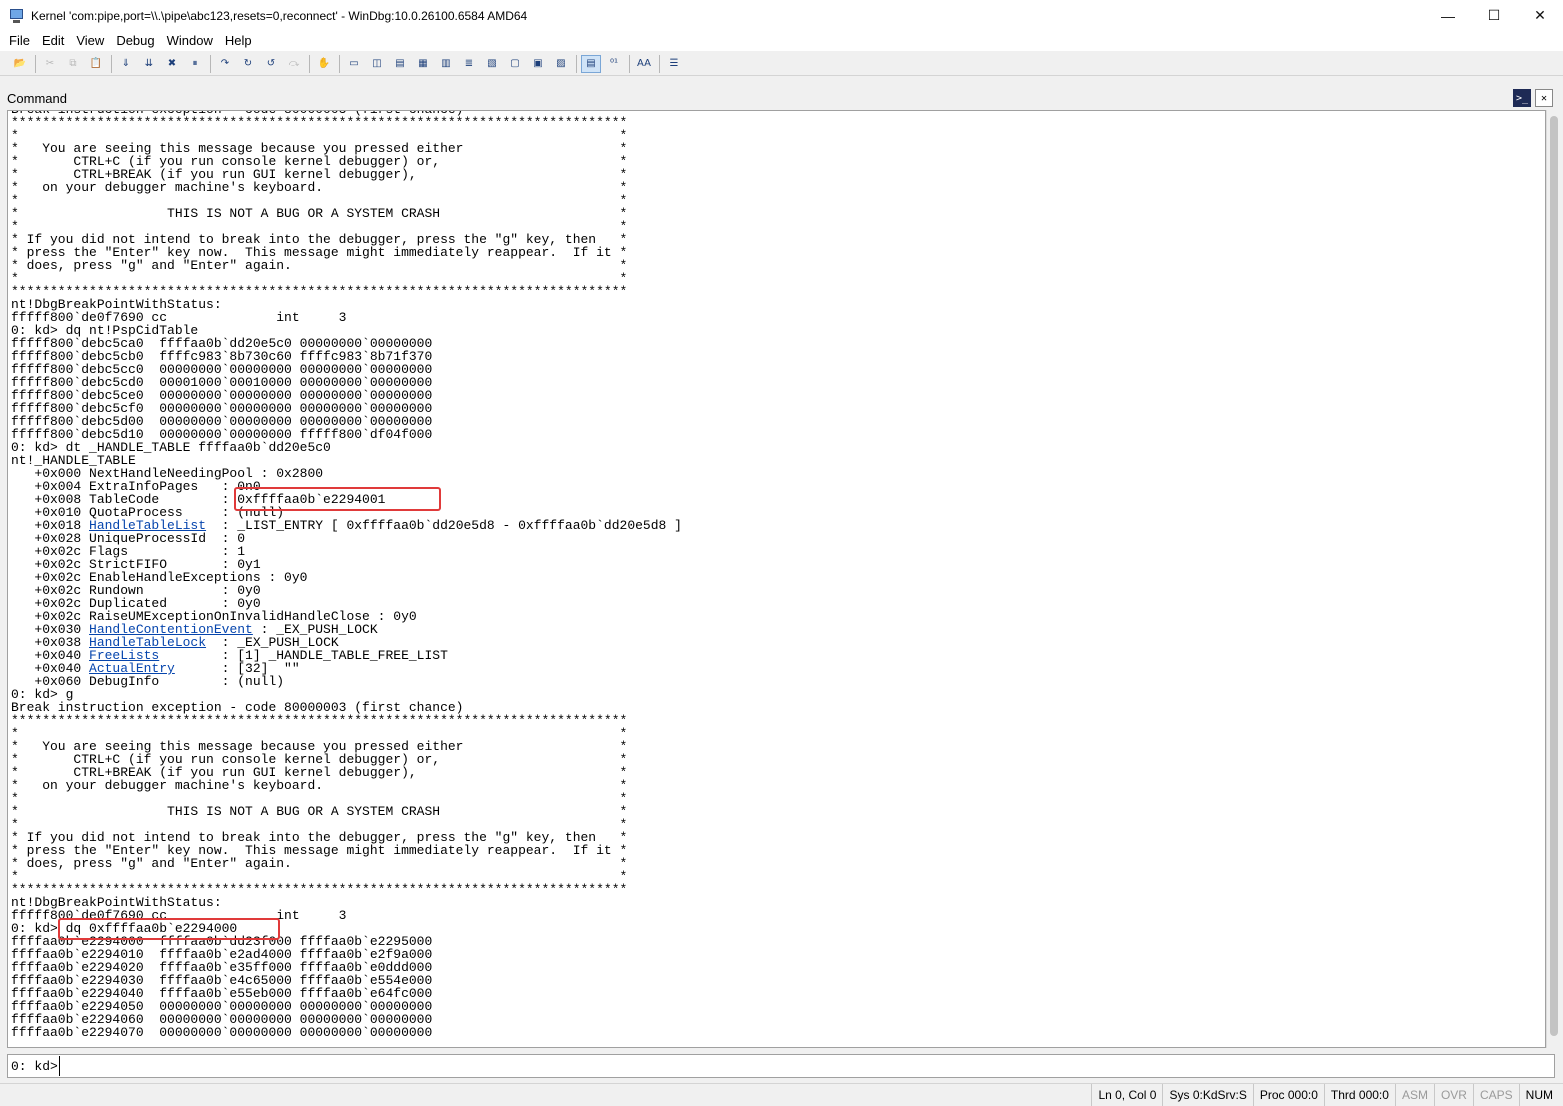 The height and width of the screenshot is (1106, 1563). I want to click on break-icon: ⏸, so click(195, 64).